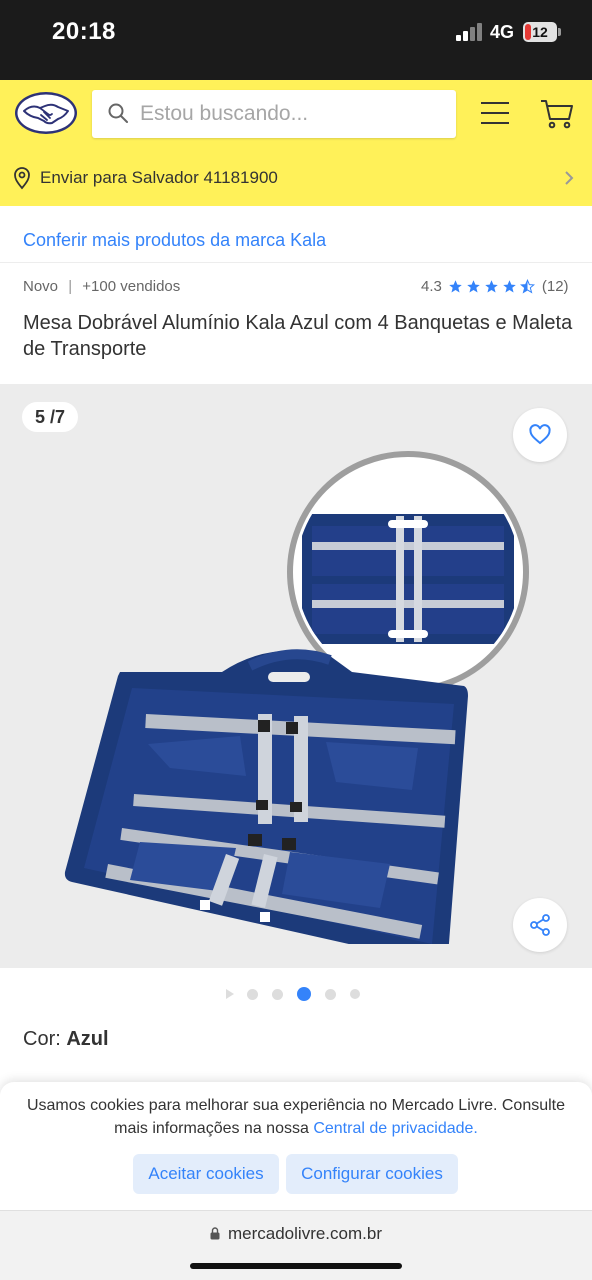  I want to click on sold-count: +100 vendidos, so click(131, 286).